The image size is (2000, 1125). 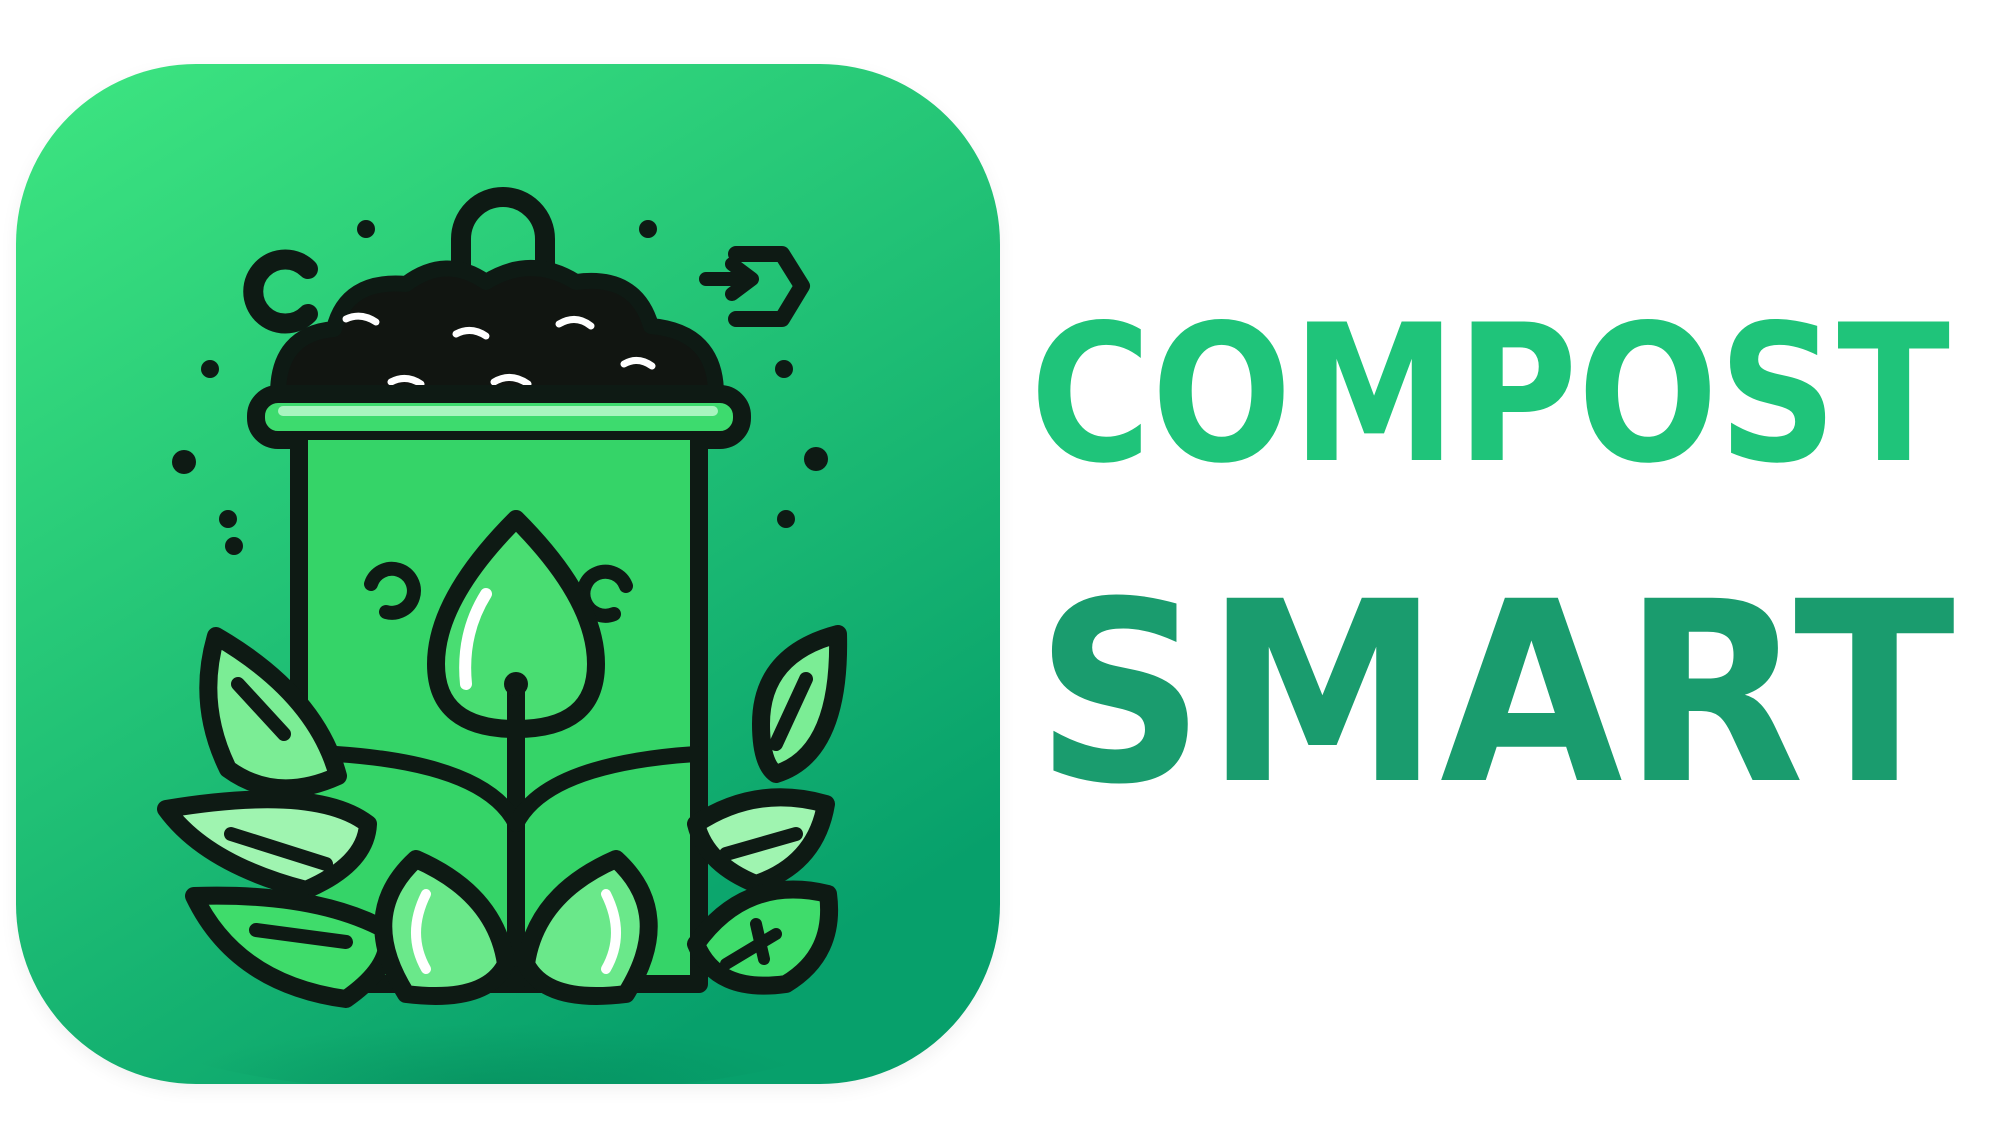 I want to click on wordmark-line-smart: SMART, so click(x=1495, y=693).